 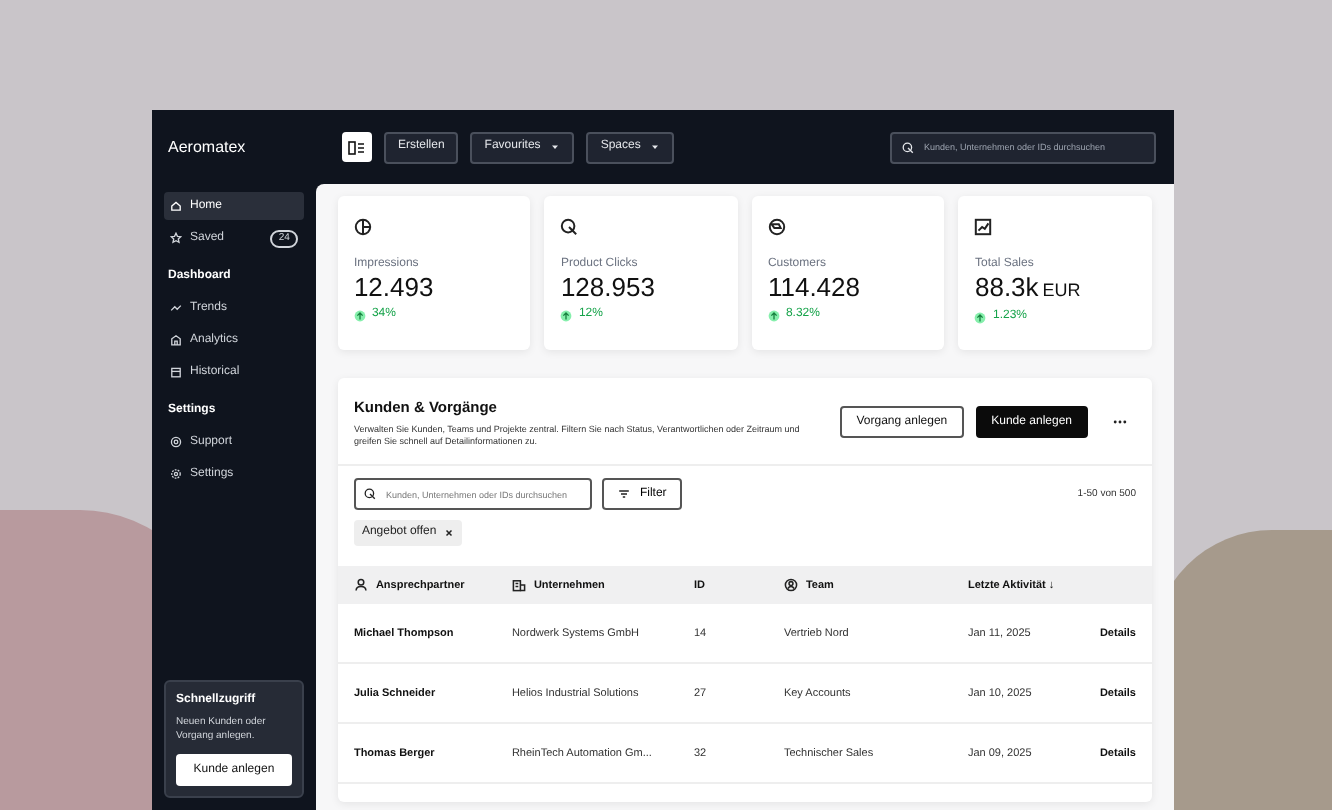 What do you see at coordinates (607, 288) in the screenshot?
I see `stat-value: 128.953` at bounding box center [607, 288].